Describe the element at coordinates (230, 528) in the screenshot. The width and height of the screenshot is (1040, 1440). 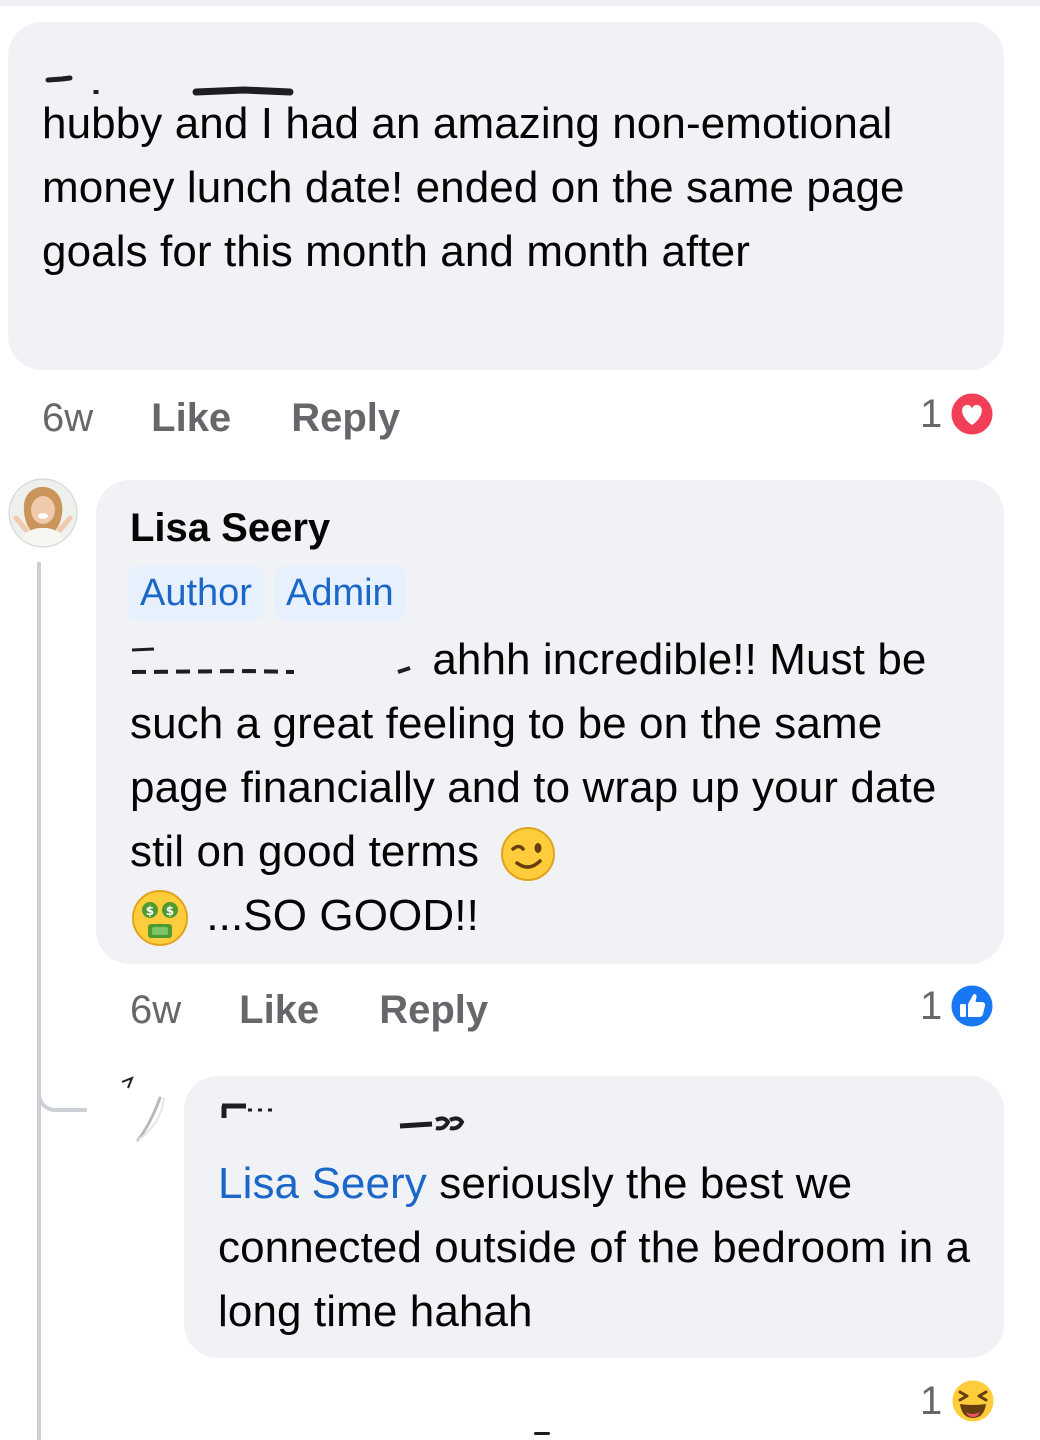
I see `author-name: Lisa Seery` at that location.